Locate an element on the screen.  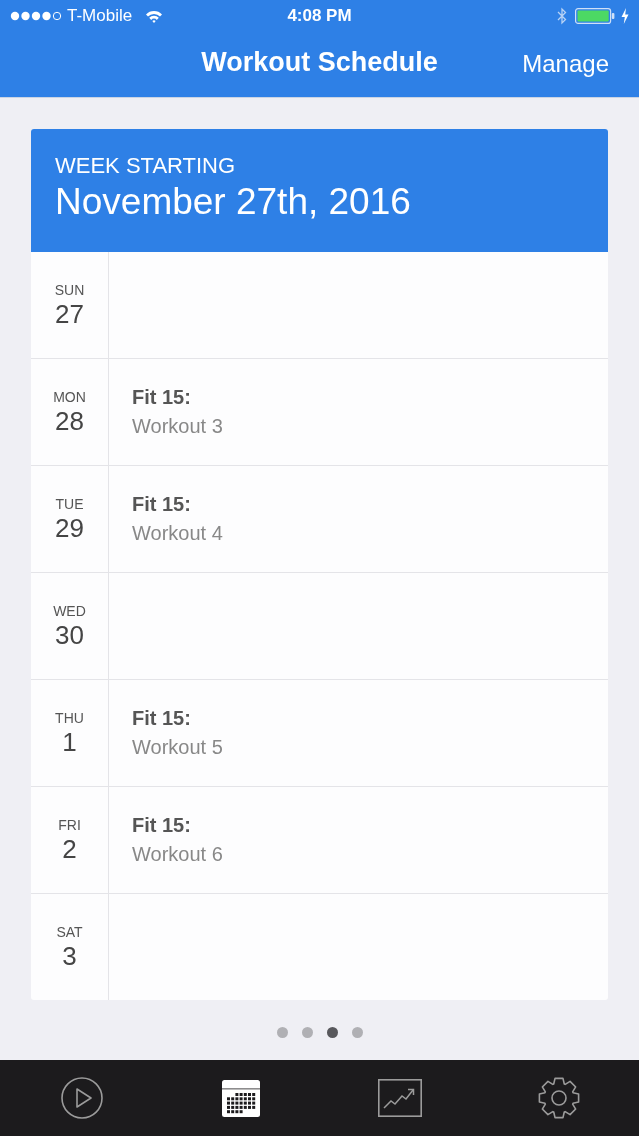
calendar-tab is located at coordinates (240, 1098).